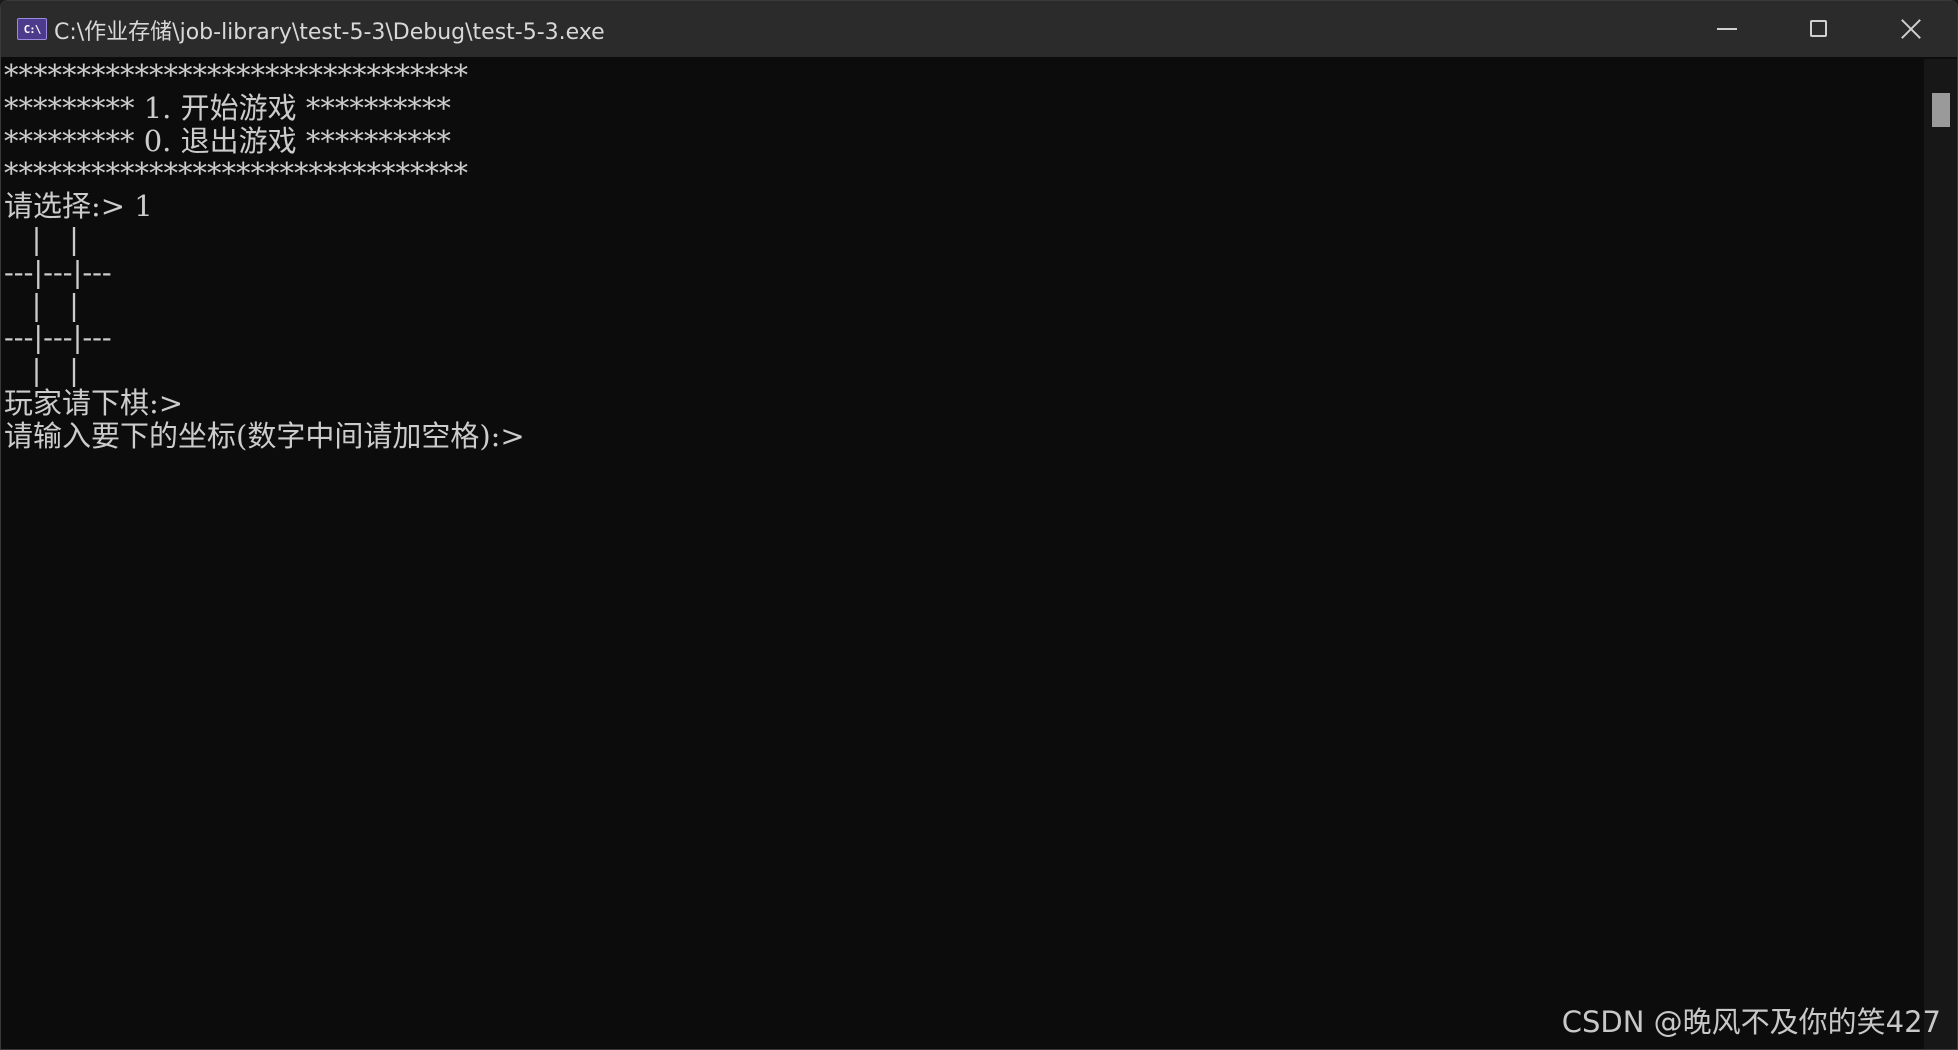  I want to click on maximize-button, so click(1818, 29).